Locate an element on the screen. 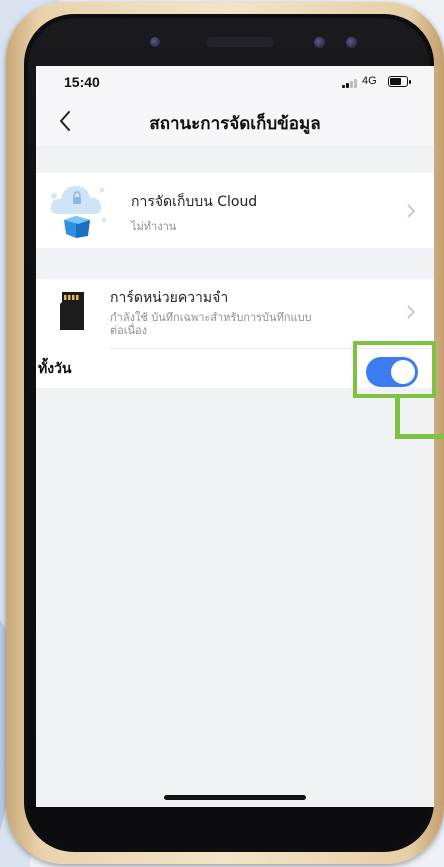  cloud-storage-title: การจัดเก็บบน Cloud is located at coordinates (194, 202).